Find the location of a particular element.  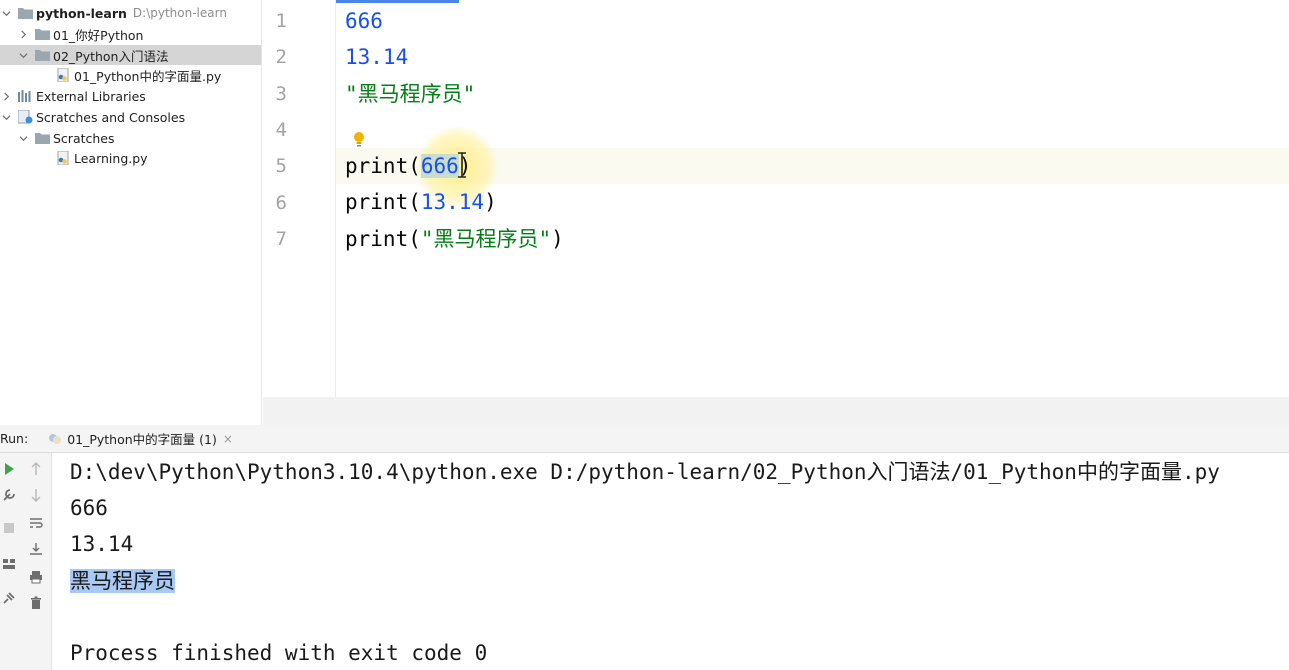

libraries-icon is located at coordinates (25, 96).